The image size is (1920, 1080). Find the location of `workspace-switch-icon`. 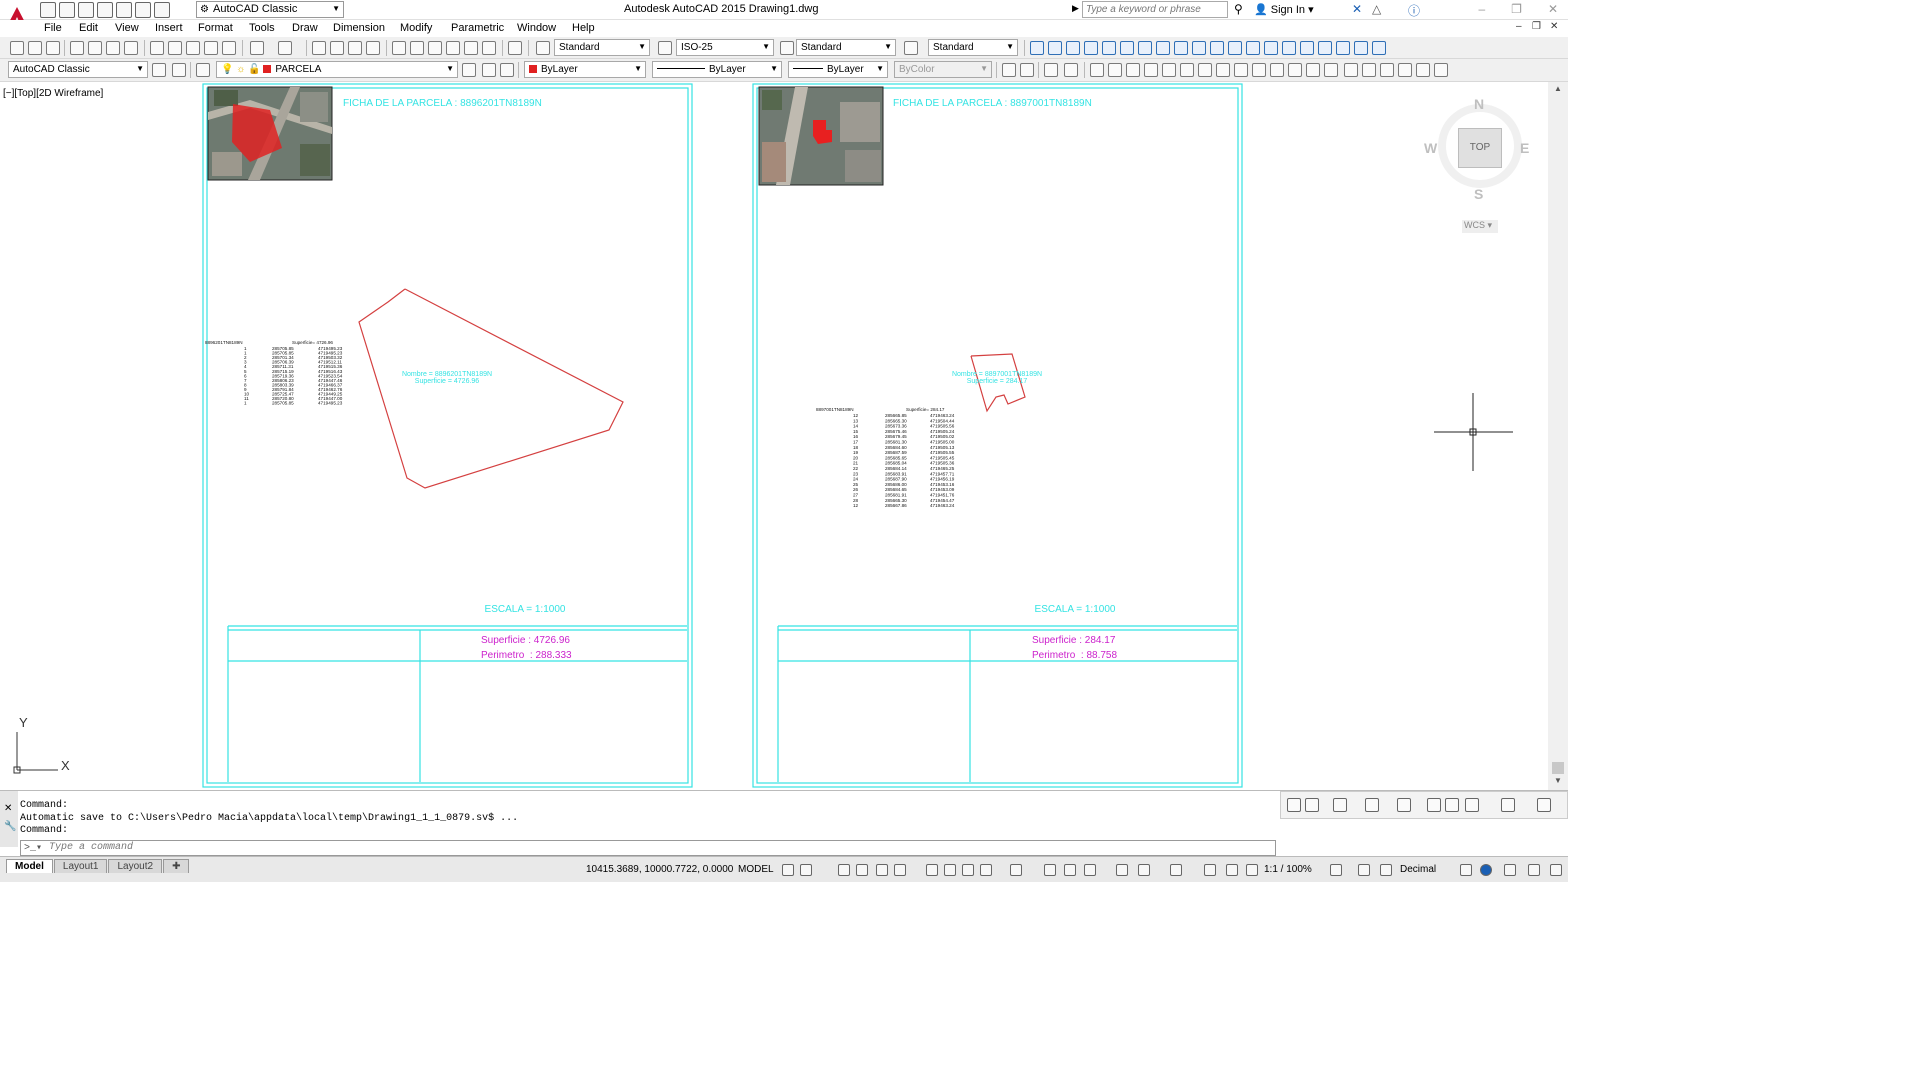

workspace-switch-icon is located at coordinates (1252, 870).